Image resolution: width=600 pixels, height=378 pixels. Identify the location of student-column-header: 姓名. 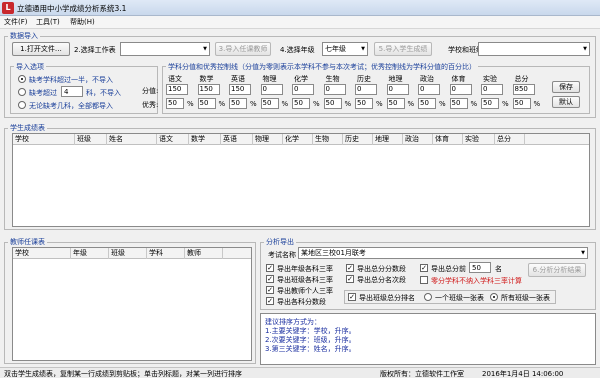
(132, 139).